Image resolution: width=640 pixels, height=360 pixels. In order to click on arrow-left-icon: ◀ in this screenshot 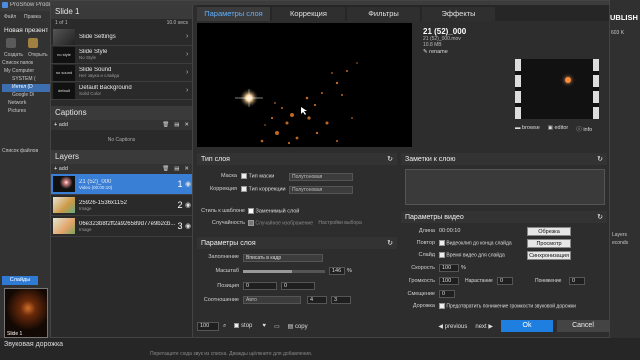, I will do `click(440, 326)`.